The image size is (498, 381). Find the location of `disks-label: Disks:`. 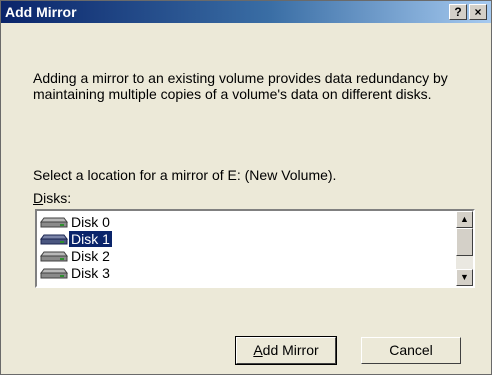

disks-label: Disks: is located at coordinates (52, 198).